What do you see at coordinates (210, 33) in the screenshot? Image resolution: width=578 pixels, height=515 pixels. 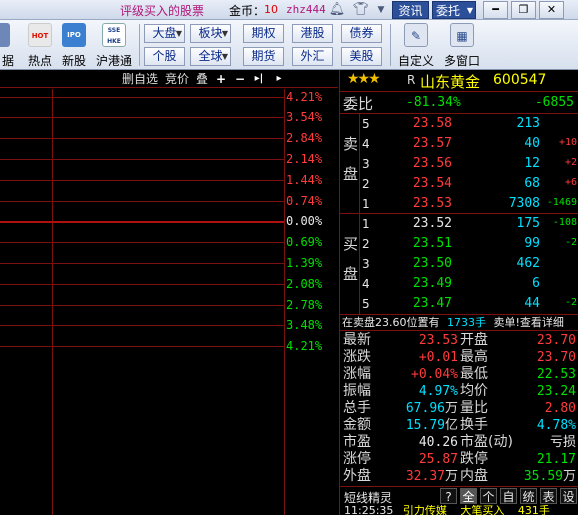 I see `market-btn-bankuai: 板块 ▼` at bounding box center [210, 33].